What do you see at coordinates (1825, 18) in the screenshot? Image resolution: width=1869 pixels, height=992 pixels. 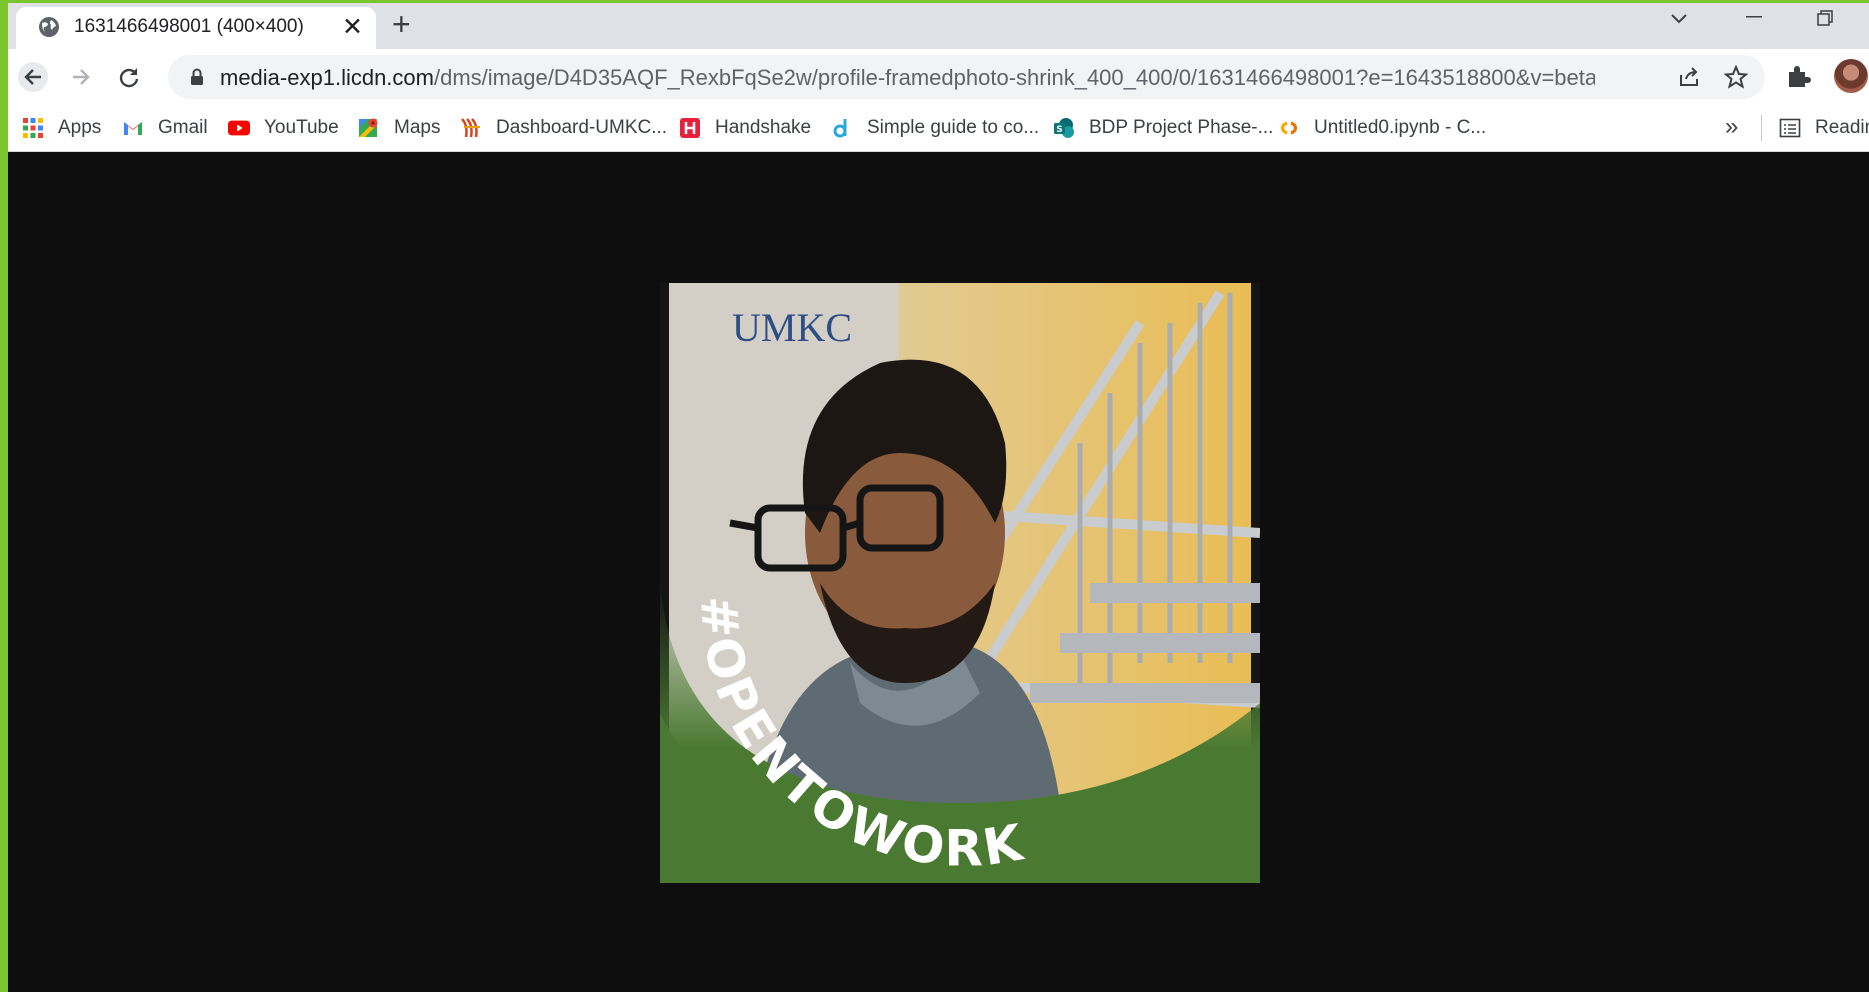 I see `restore-icon` at bounding box center [1825, 18].